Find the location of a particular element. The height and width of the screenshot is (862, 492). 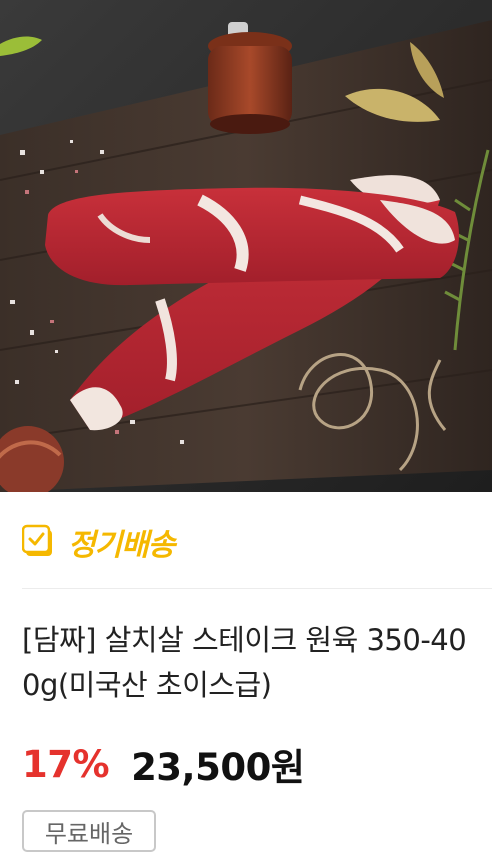

discount-rate: 17% is located at coordinates (66, 764).